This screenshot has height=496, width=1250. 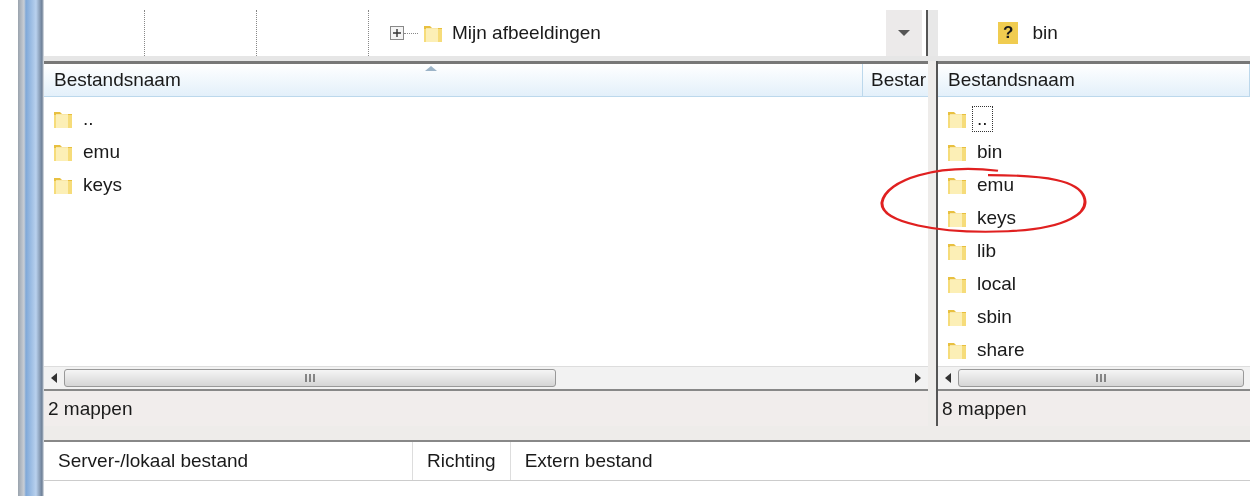 What do you see at coordinates (880, 461) in the screenshot?
I see `column-header: Extern bestand` at bounding box center [880, 461].